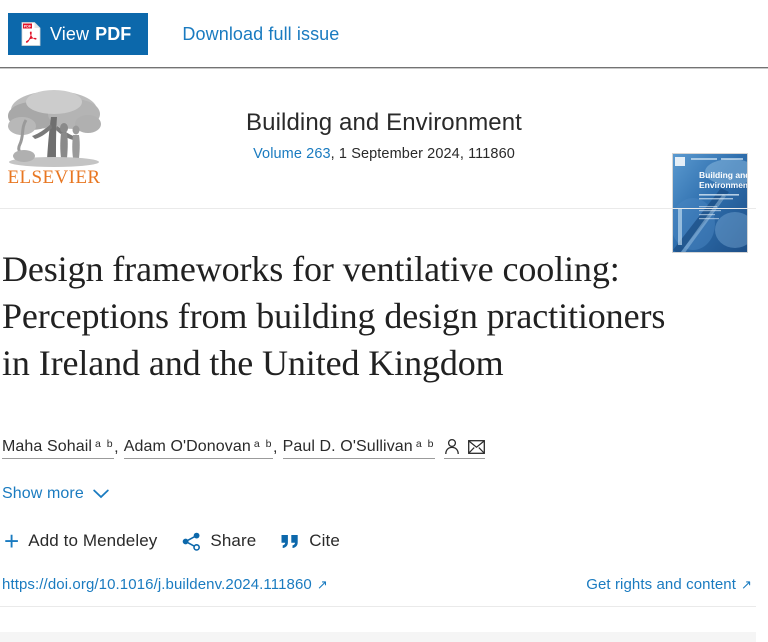 Image resolution: width=768 pixels, height=642 pixels. Describe the element at coordinates (452, 446) in the screenshot. I see `author-profile-icon` at that location.